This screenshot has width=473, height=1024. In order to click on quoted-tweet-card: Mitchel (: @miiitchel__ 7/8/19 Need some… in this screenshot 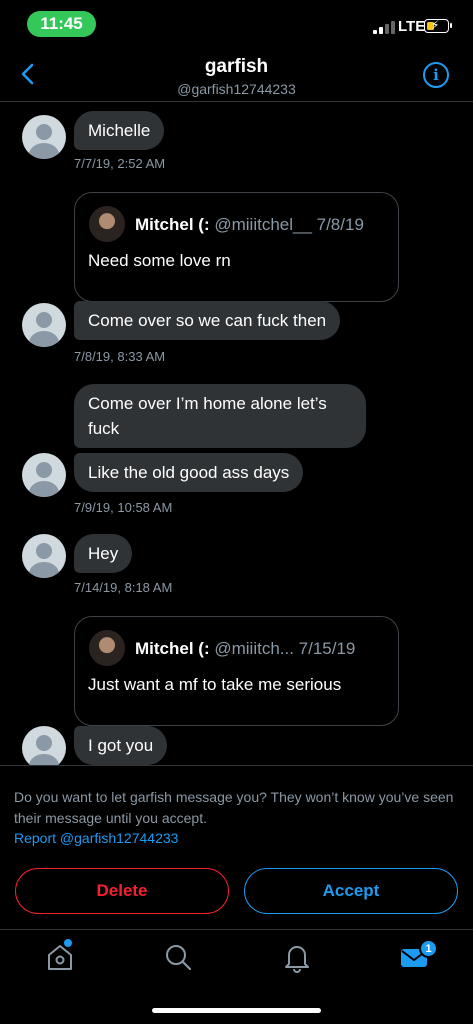, I will do `click(236, 247)`.